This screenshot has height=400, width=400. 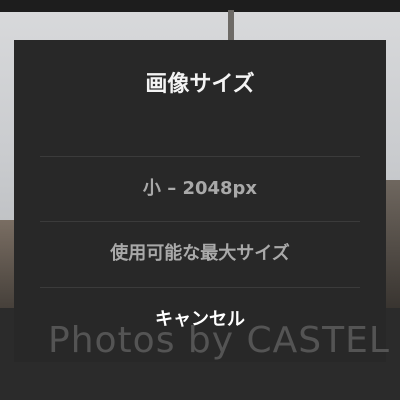 I want to click on spire, so click(x=231, y=26).